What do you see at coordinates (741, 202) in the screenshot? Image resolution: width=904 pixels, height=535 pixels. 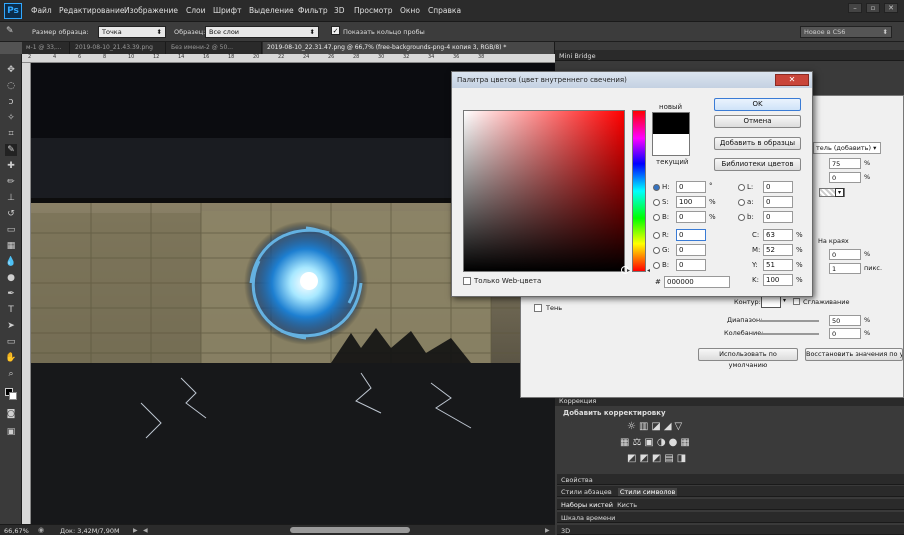 I see `radio-a` at bounding box center [741, 202].